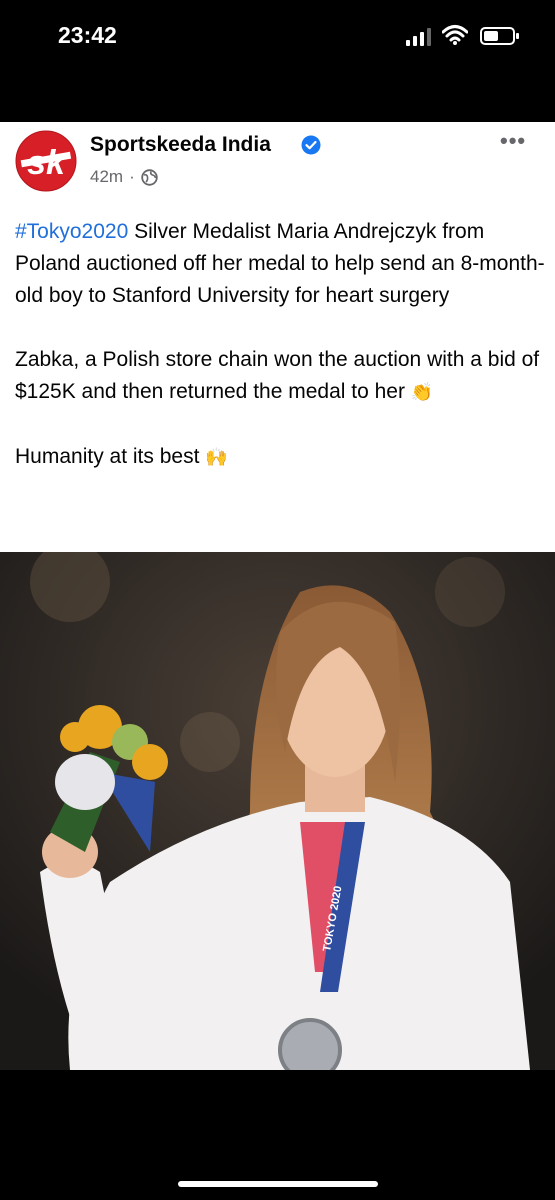 The image size is (555, 1200). I want to click on status-time: 23:42, so click(87, 35).